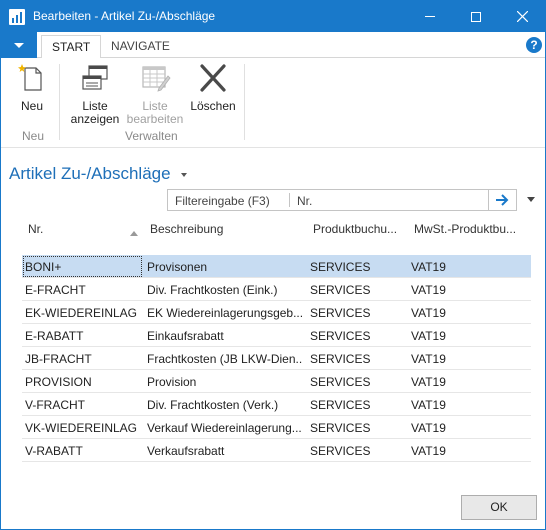 Image resolution: width=546 pixels, height=530 pixels. I want to click on table-row: BONI+ Provisonen SERVICES VAT19, so click(276, 266).